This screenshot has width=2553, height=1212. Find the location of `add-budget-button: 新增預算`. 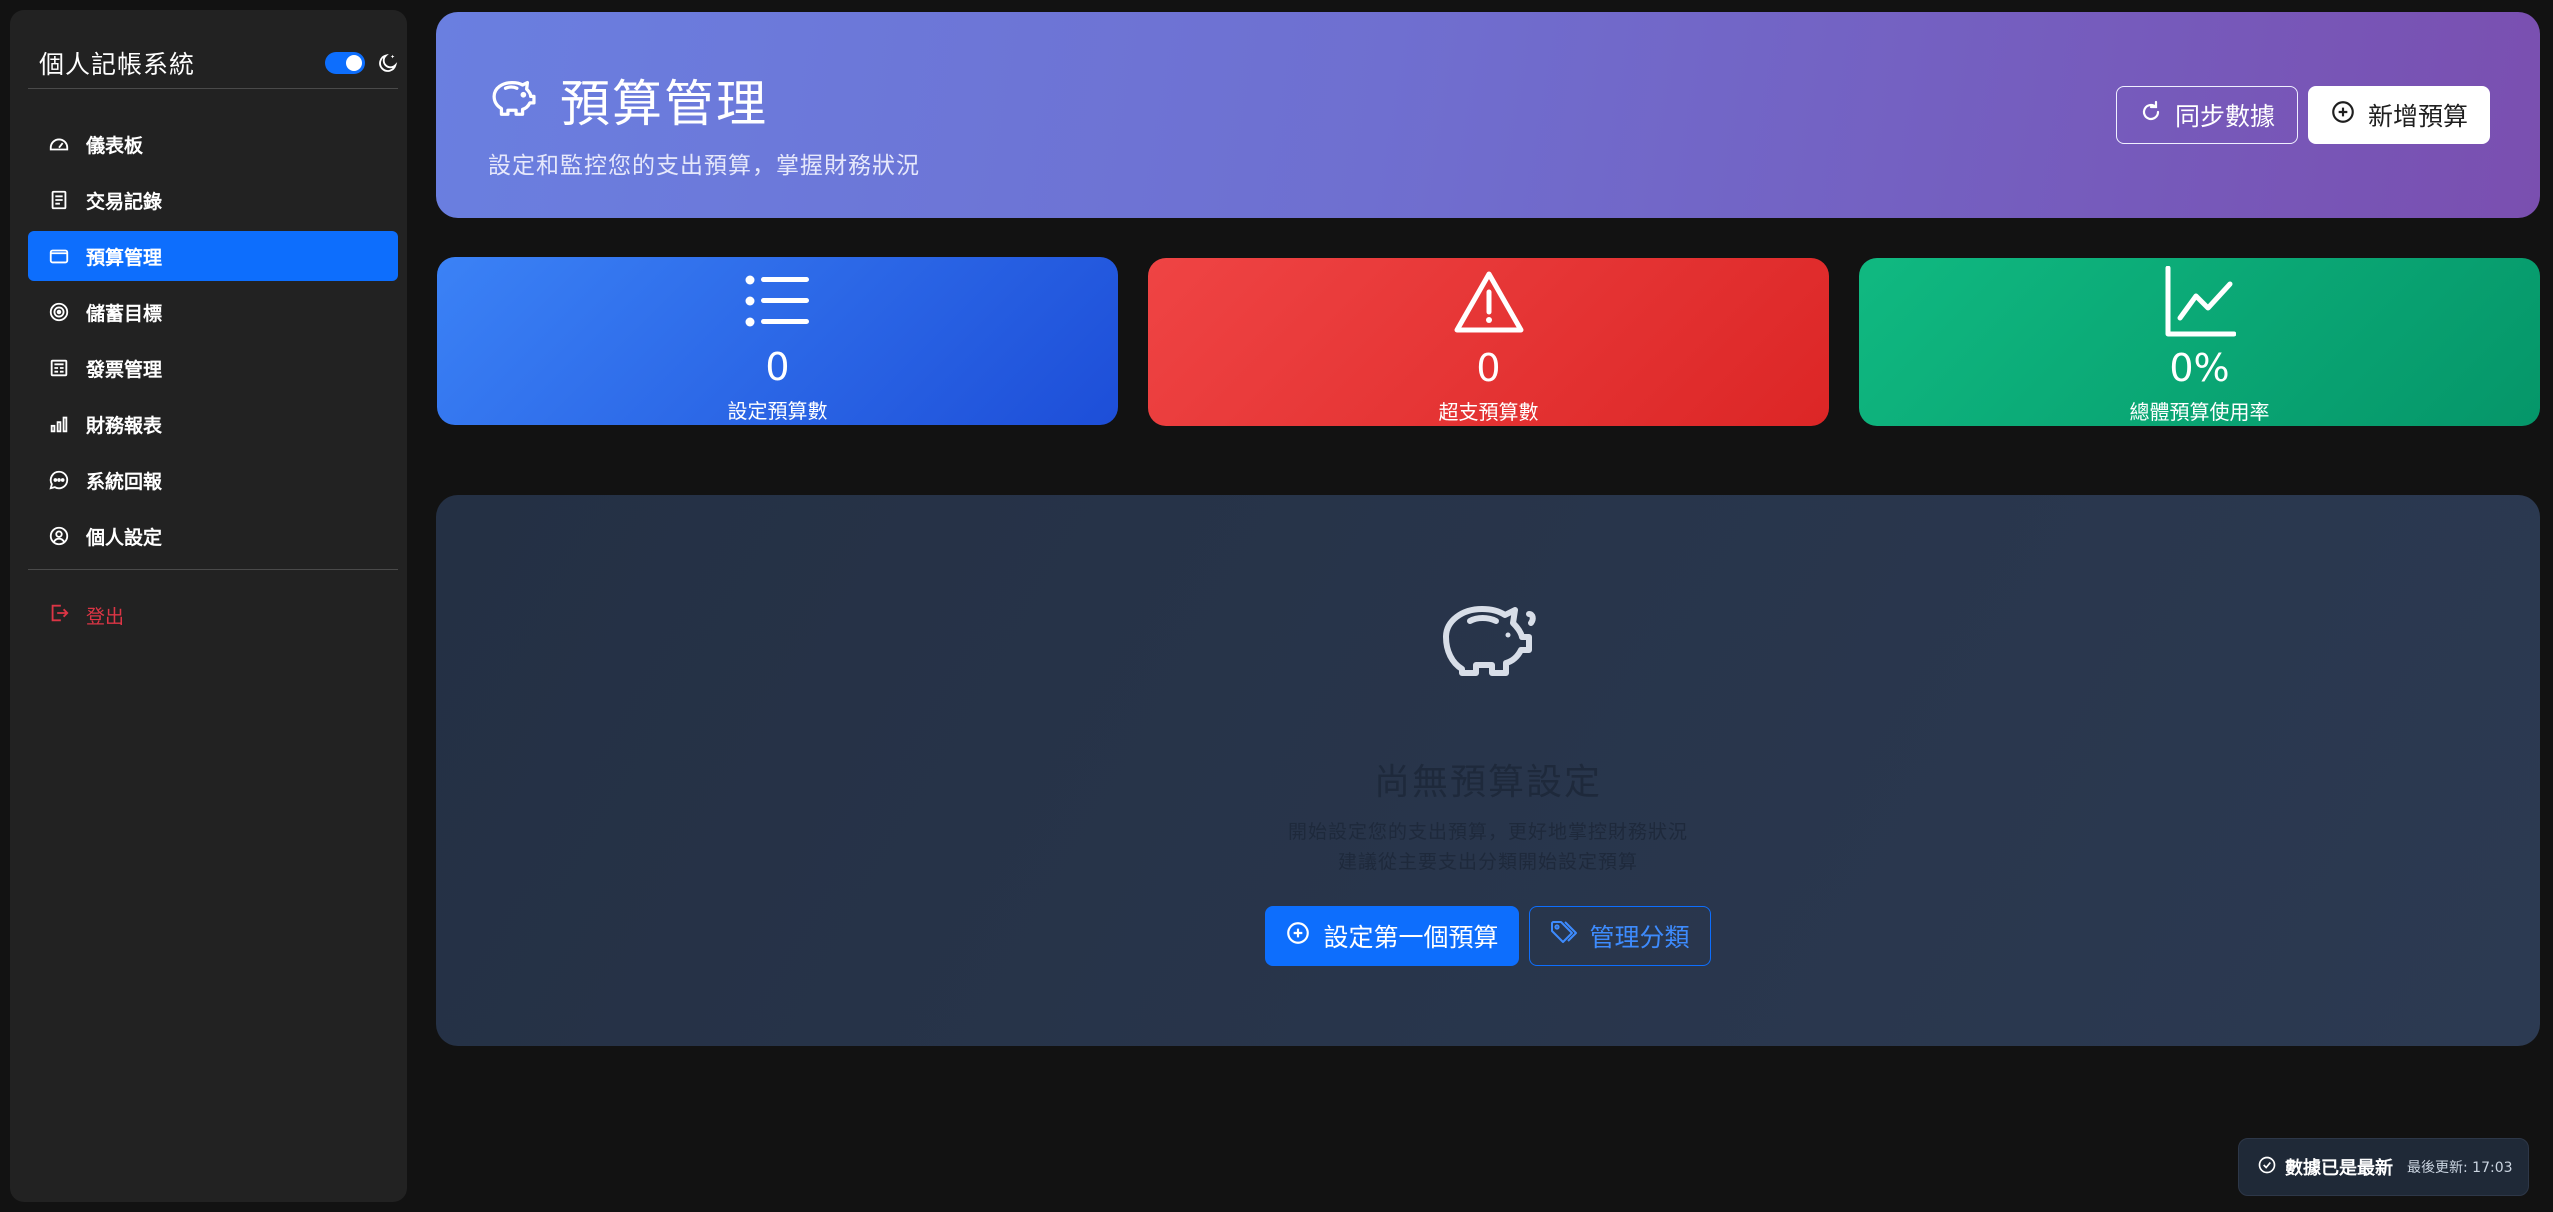

add-budget-button: 新增預算 is located at coordinates (2398, 115).